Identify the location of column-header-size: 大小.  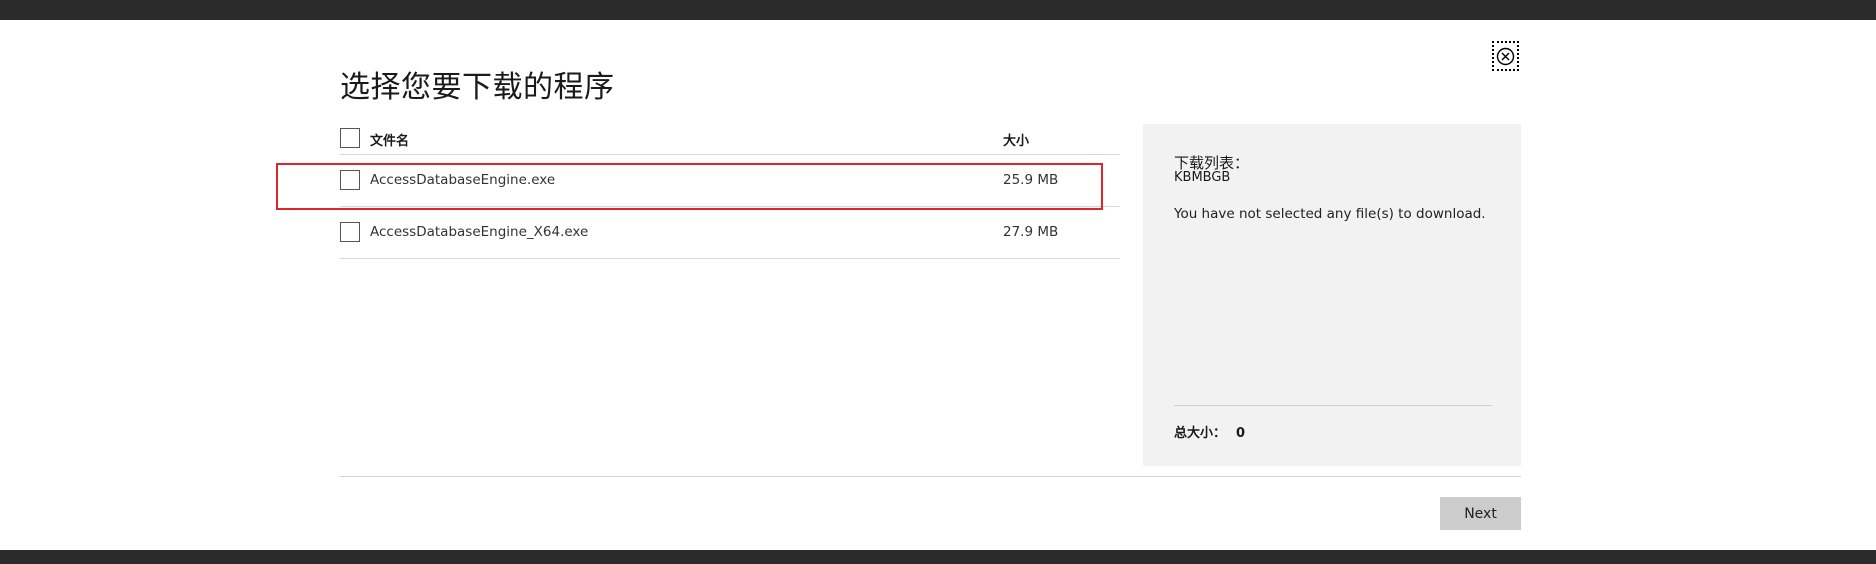
(1016, 141).